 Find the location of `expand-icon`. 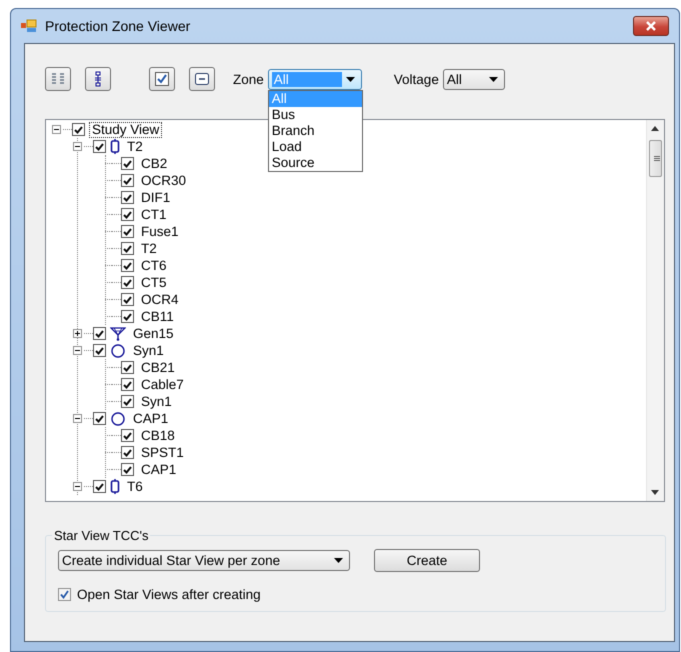

expand-icon is located at coordinates (77, 333).